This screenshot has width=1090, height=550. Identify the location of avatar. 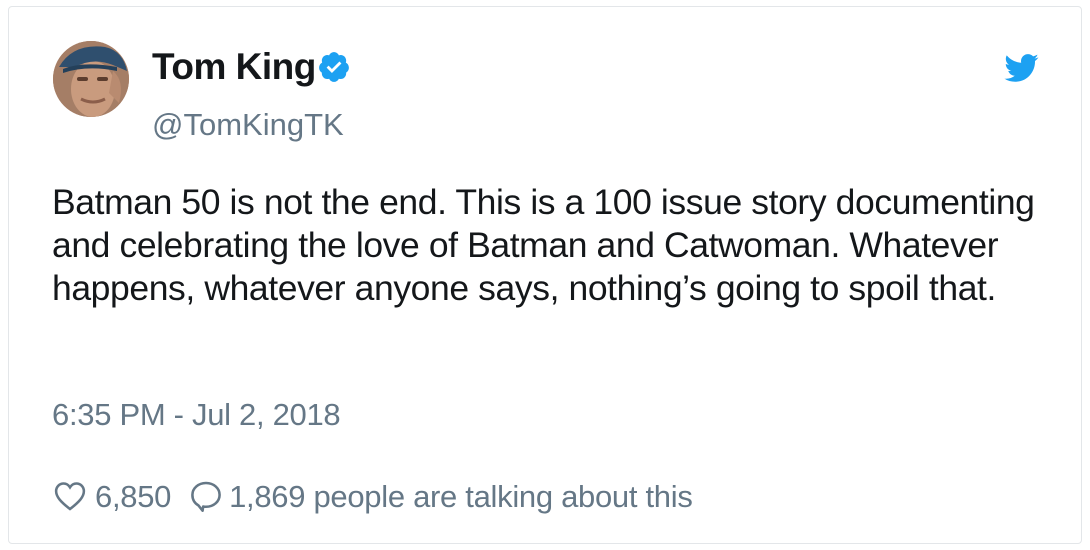
(91, 79).